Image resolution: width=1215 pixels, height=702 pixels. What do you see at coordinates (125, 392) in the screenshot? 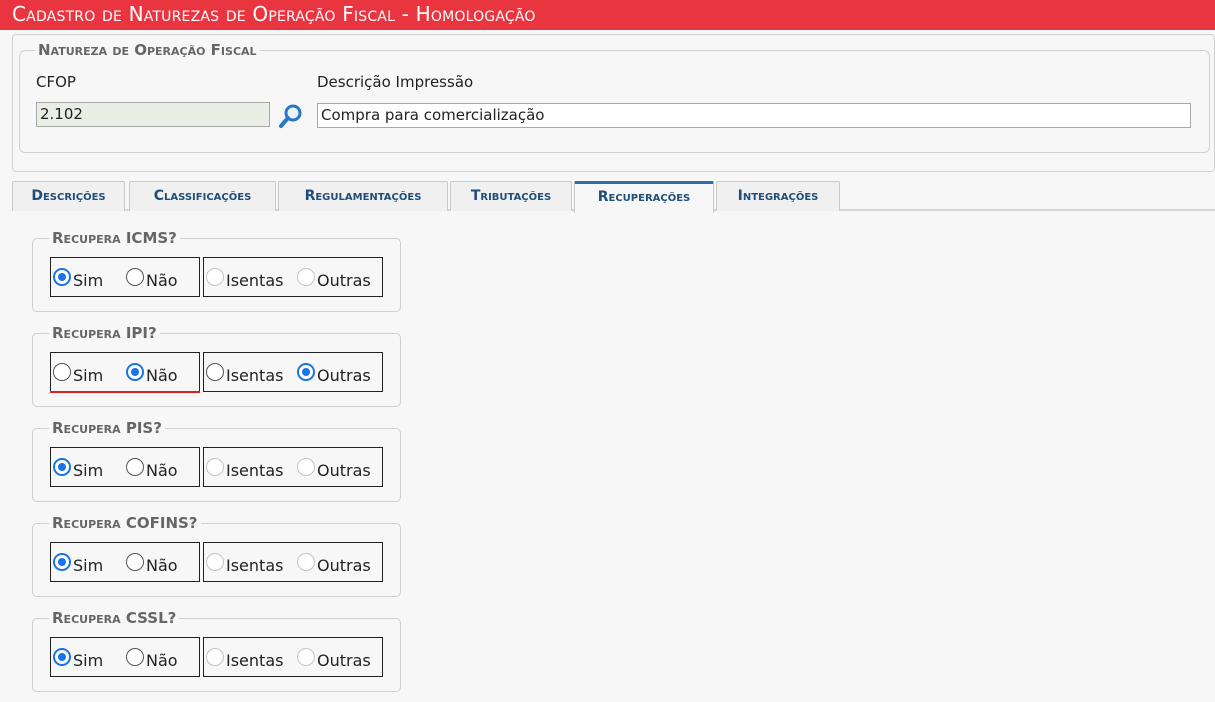
I see `validation-underline` at bounding box center [125, 392].